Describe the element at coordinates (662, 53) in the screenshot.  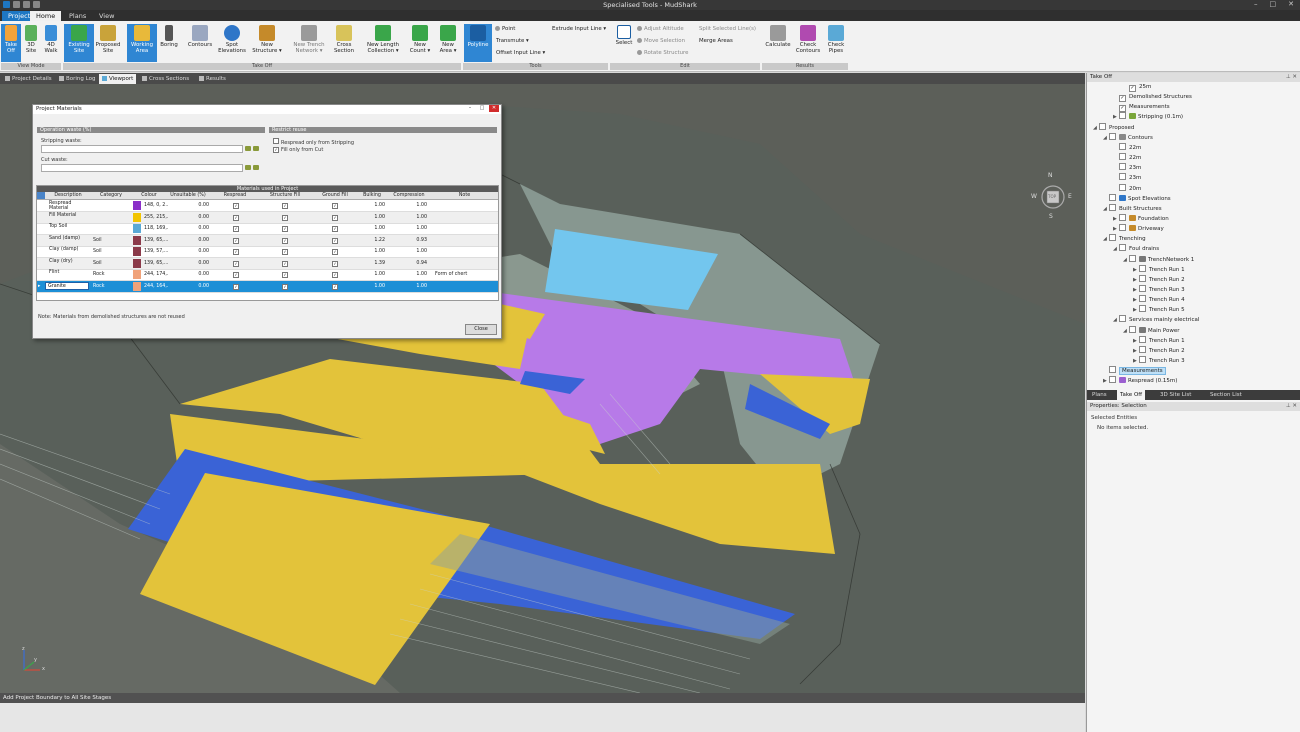
I see `rotate-structure-button: Rotate Structure` at that location.